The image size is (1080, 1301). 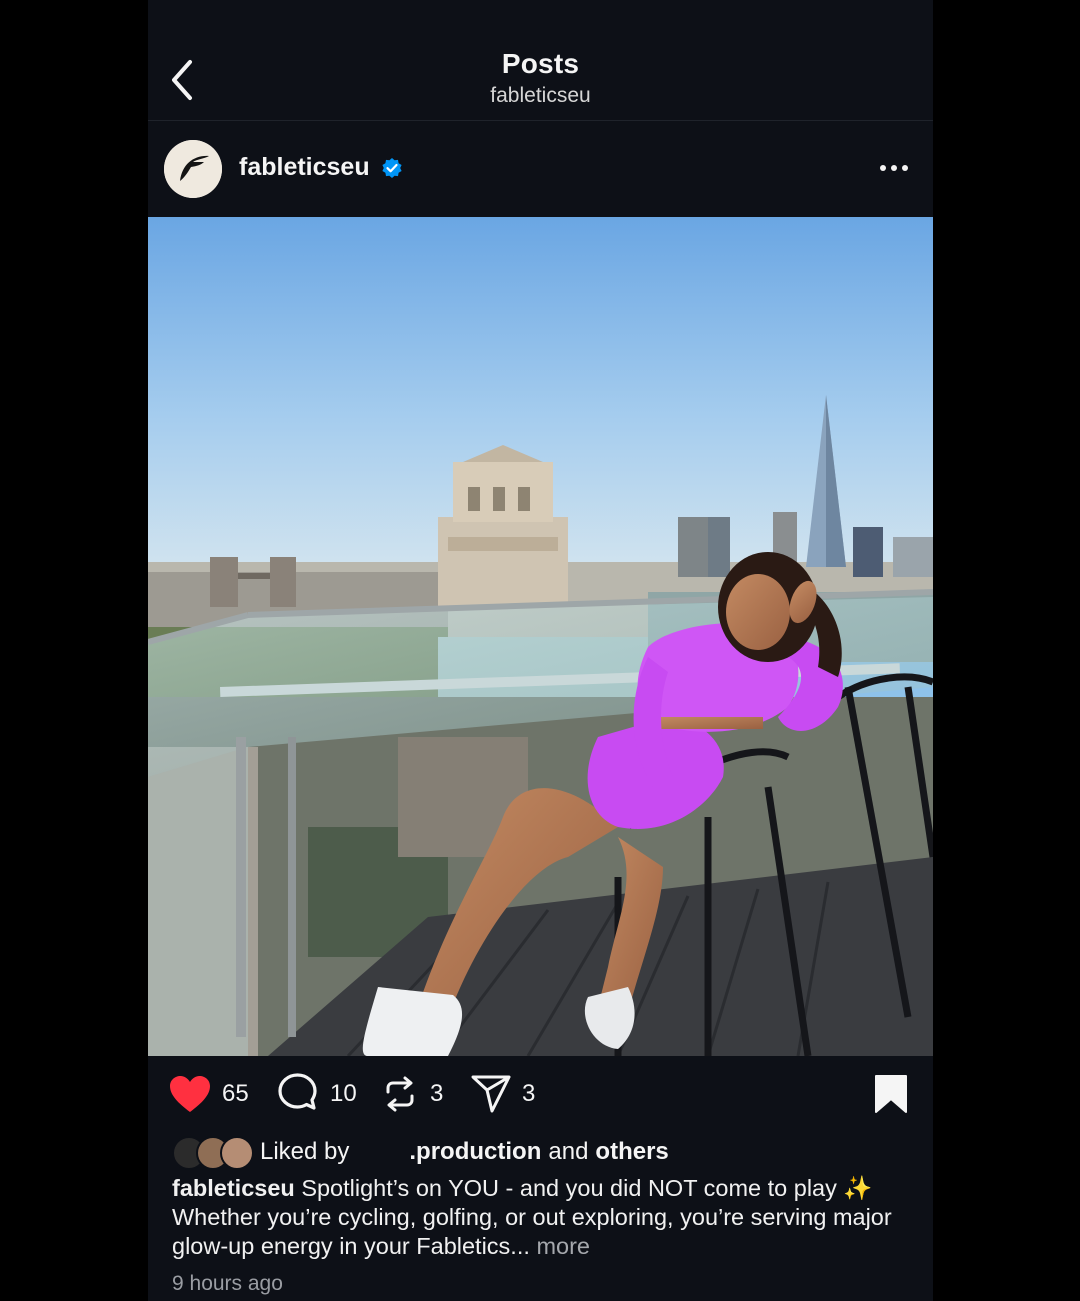 What do you see at coordinates (894, 168) in the screenshot?
I see `more-options-icon` at bounding box center [894, 168].